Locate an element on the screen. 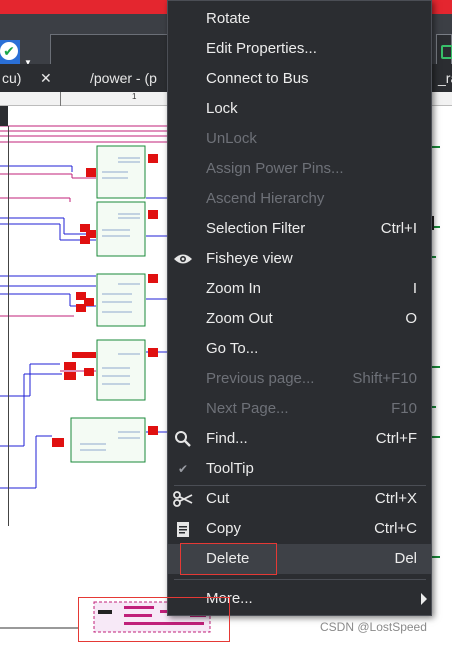 The width and height of the screenshot is (452, 645). menu-item-connect-to-bus: Connect to Bus is located at coordinates (299, 79).